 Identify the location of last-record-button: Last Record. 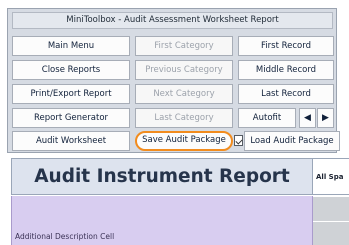
(286, 94).